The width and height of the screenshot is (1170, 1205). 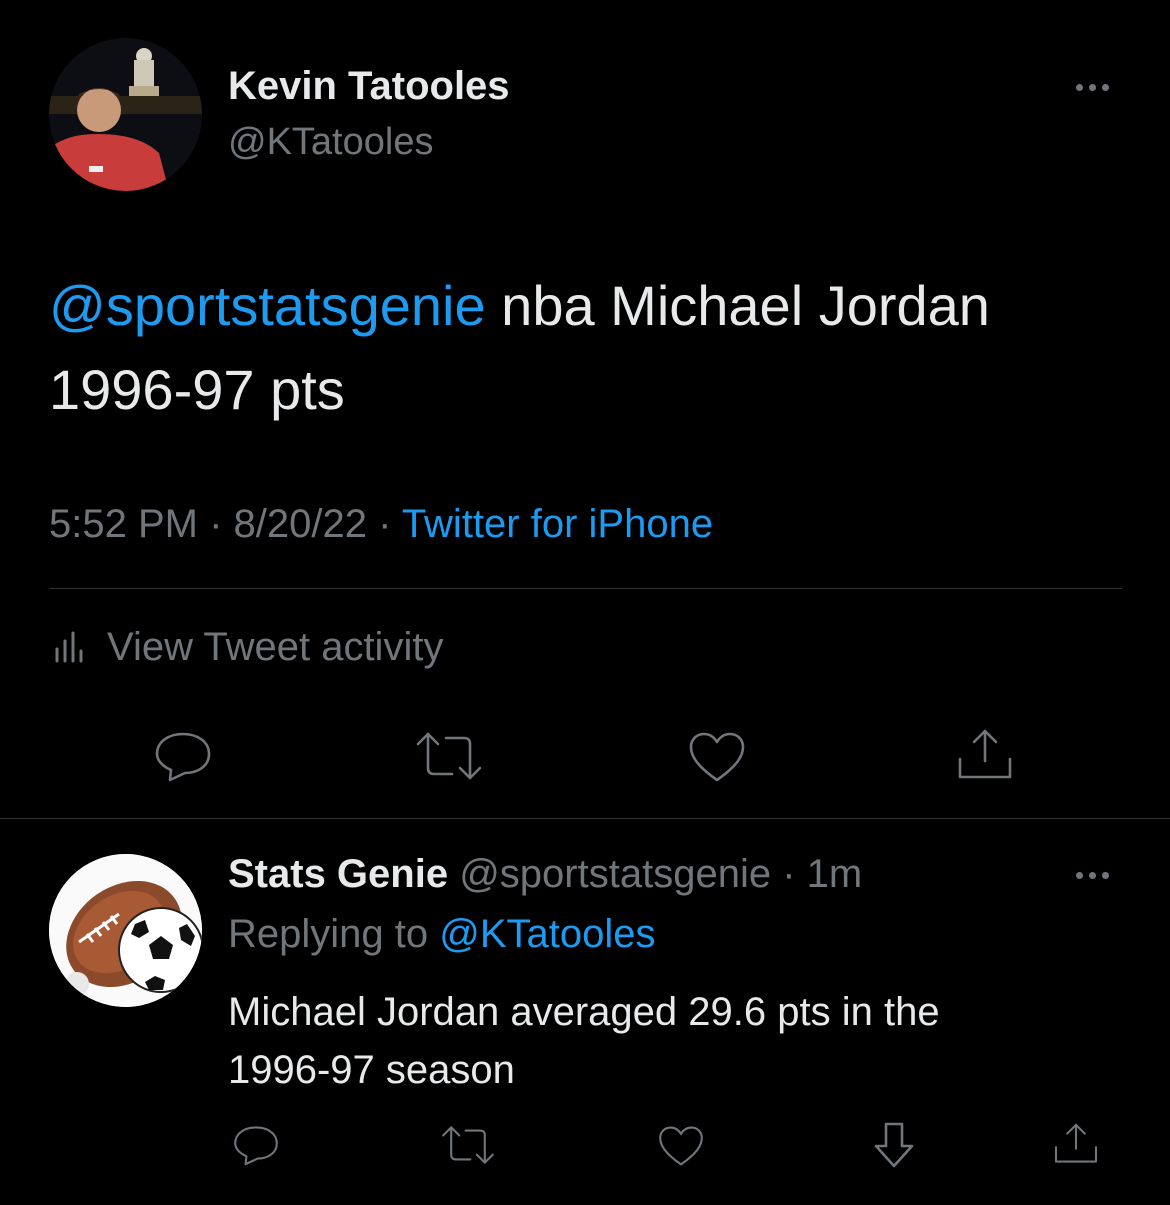 What do you see at coordinates (256, 1145) in the screenshot?
I see `reply-reply-icon` at bounding box center [256, 1145].